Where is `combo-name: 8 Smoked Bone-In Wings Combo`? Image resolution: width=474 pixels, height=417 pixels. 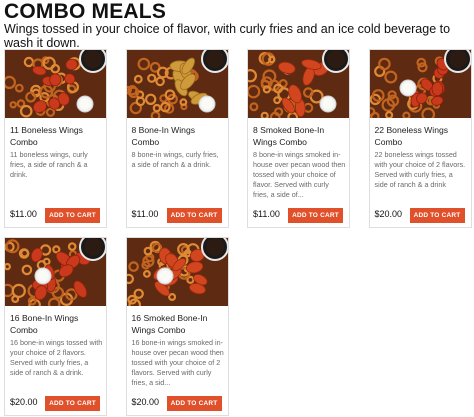
combo-name: 8 Smoked Bone-In Wings Combo is located at coordinates (299, 136).